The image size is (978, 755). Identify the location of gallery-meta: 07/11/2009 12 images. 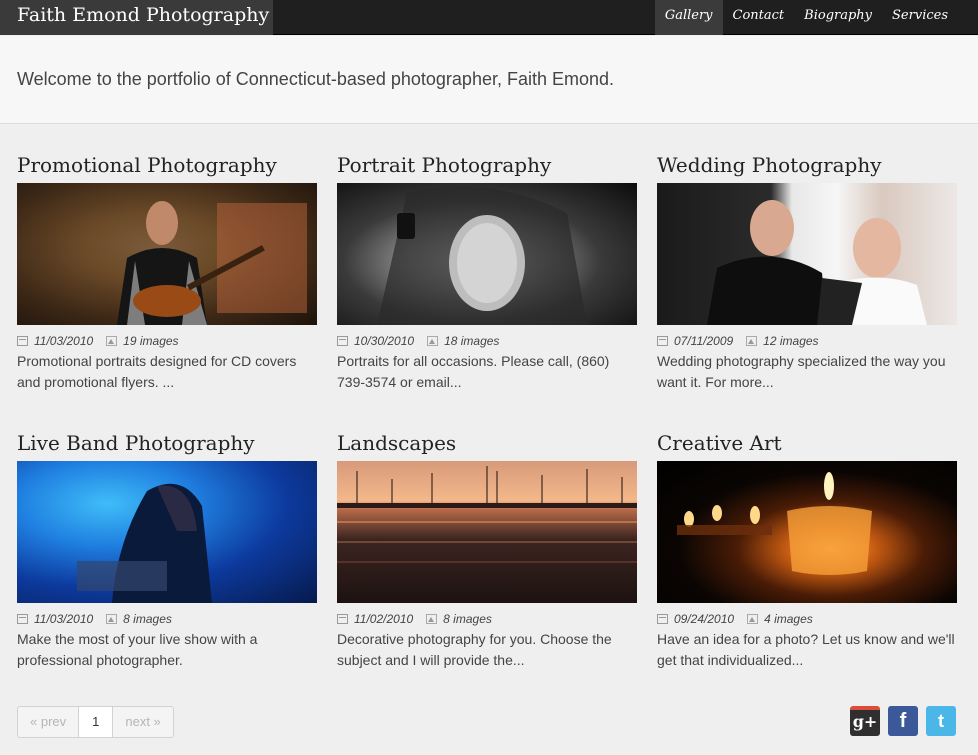
(738, 341).